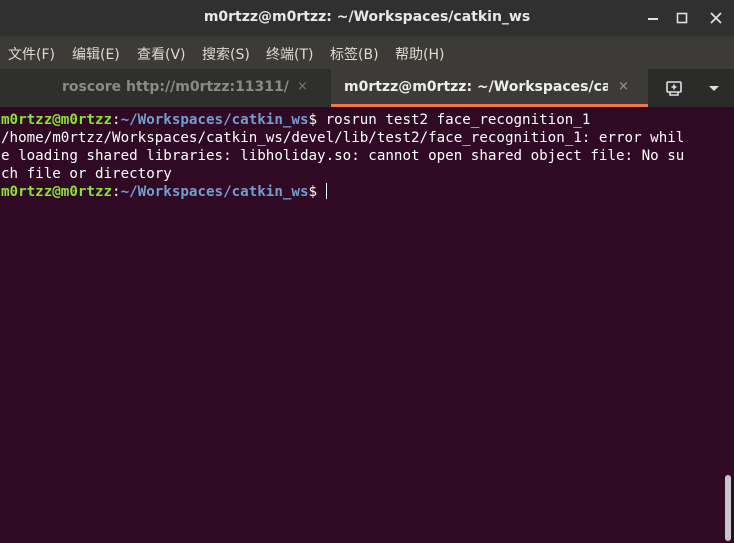 The image size is (734, 543). I want to click on menu-search: 搜索(S), so click(226, 54).